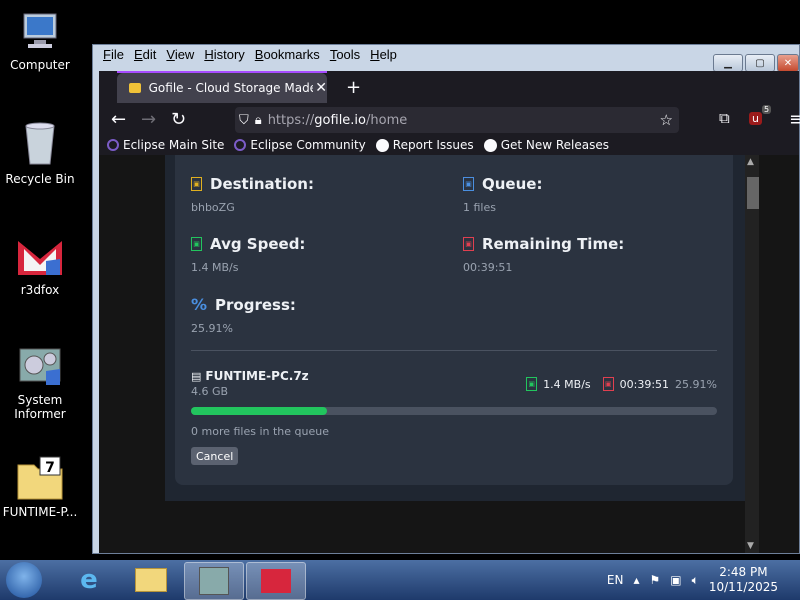 This screenshot has width=800, height=600. I want to click on scroll-down-icon: ▼, so click(750, 546).